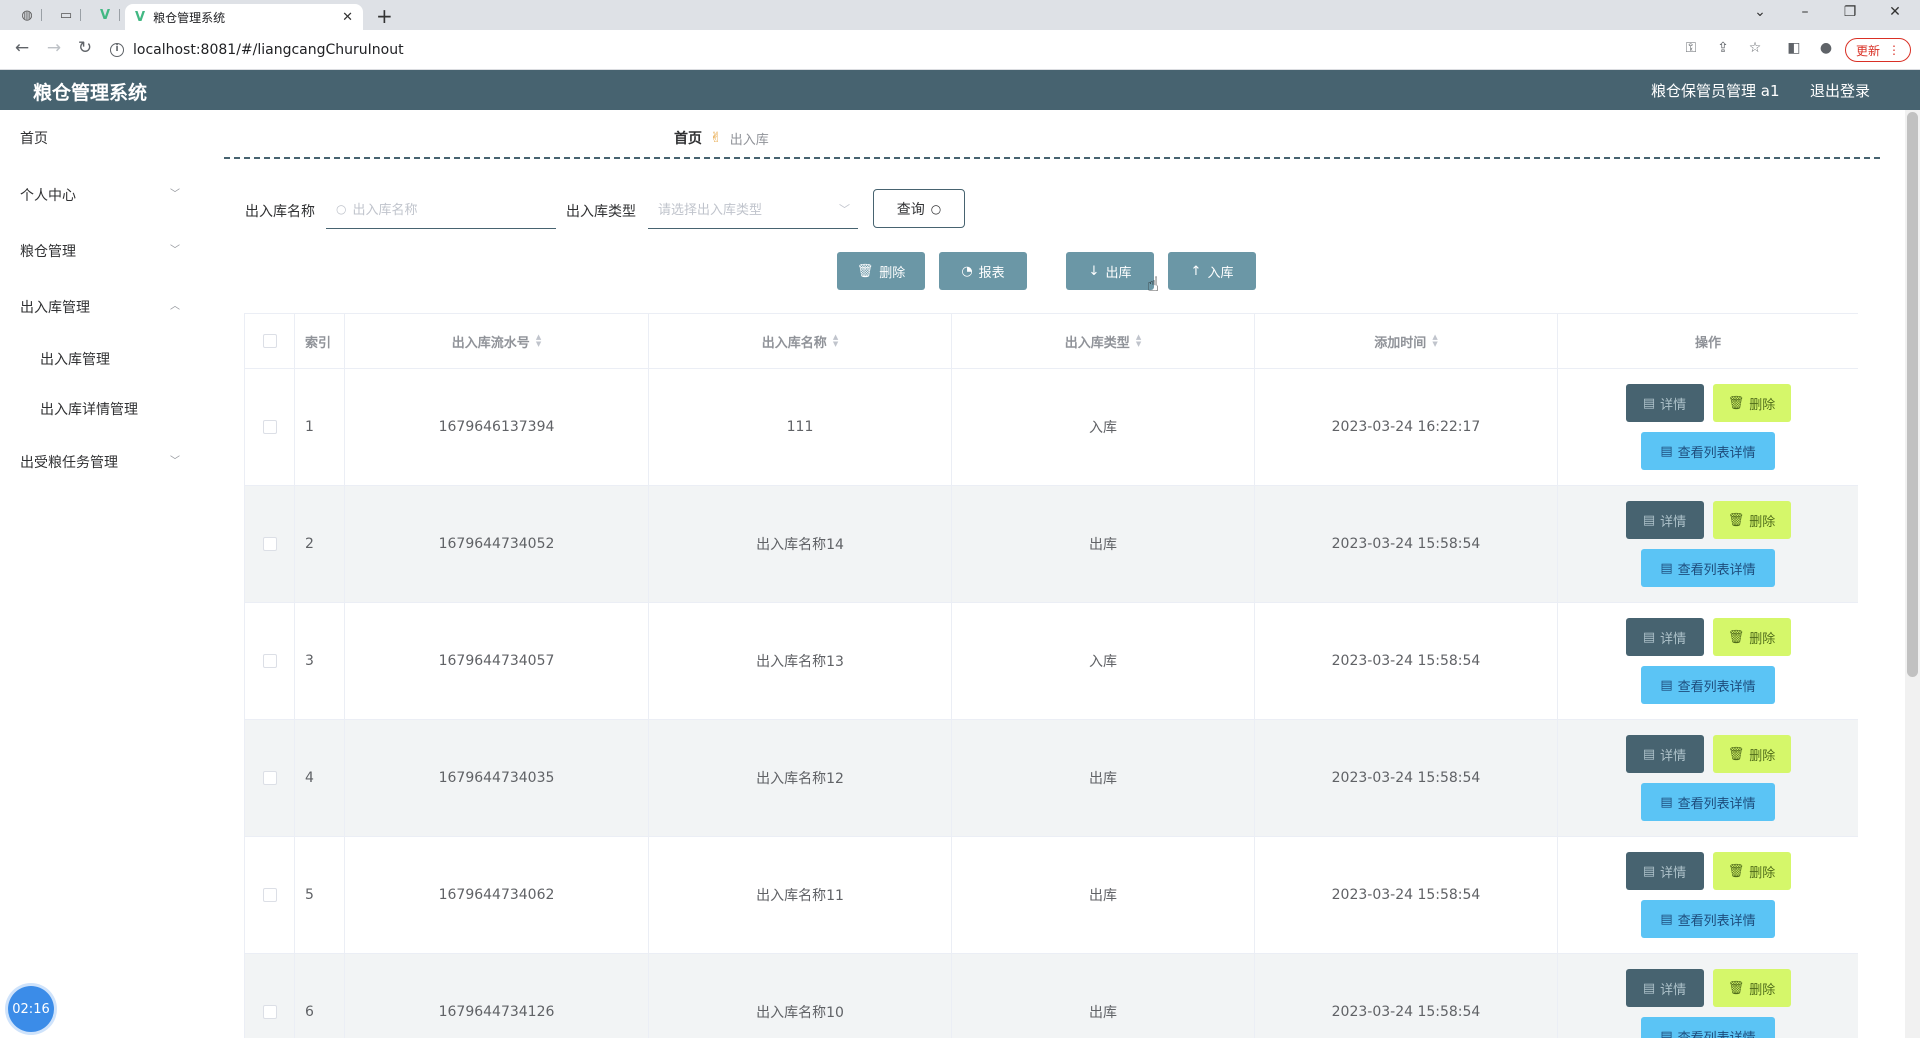  I want to click on type-select: 请选择出入库类型 ﹀, so click(753, 209).